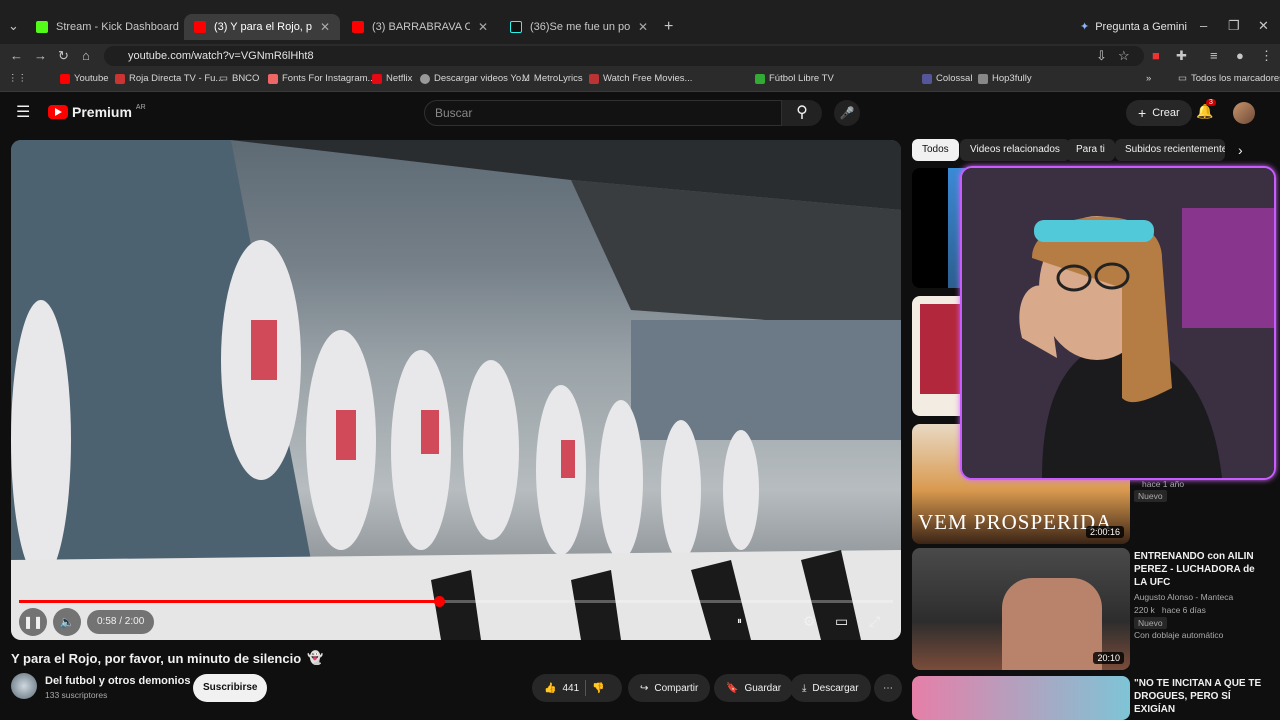  Describe the element at coordinates (1133, 27) in the screenshot. I see `gemini-button: ✦ Pregunta a Gemini` at that location.